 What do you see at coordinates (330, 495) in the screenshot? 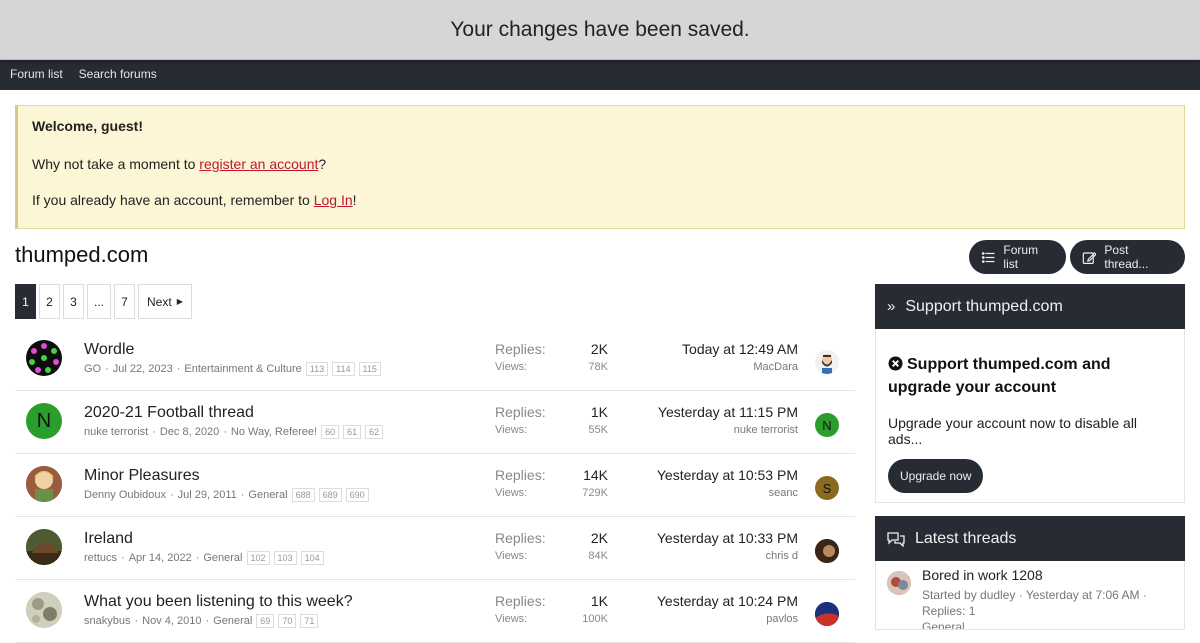
I see `thread-page-link: 689` at bounding box center [330, 495].